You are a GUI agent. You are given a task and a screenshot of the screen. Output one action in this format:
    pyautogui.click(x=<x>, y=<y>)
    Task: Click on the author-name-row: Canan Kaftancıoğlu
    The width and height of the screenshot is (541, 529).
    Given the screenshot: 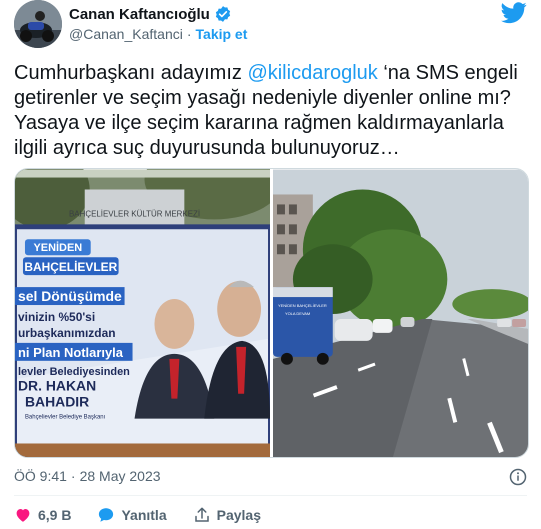 What is the action you would take?
    pyautogui.click(x=150, y=14)
    